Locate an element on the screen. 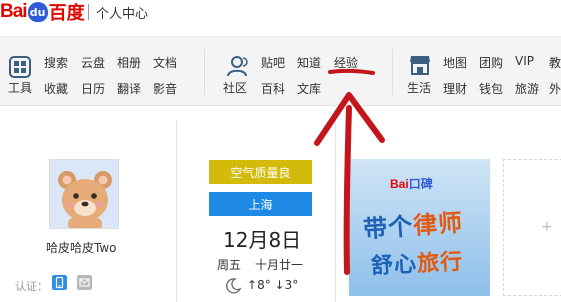  banner-logo: Bai口碑 is located at coordinates (411, 183).